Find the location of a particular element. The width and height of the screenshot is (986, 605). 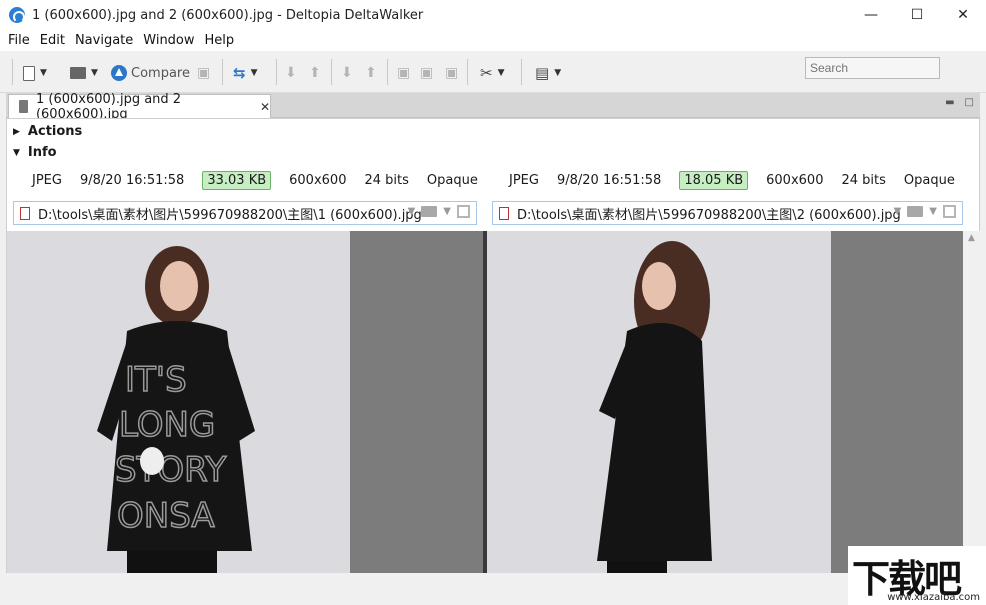

collapse-icon: ▼ is located at coordinates (16, 152).